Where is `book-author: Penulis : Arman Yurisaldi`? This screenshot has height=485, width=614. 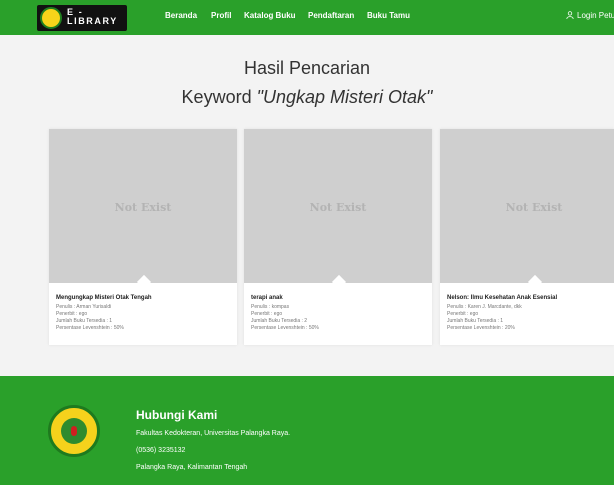 book-author: Penulis : Arman Yurisaldi is located at coordinates (84, 307).